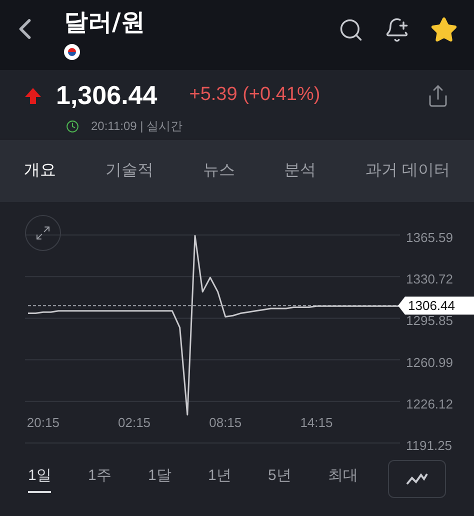  I want to click on section-tab: 기술적, so click(129, 171).